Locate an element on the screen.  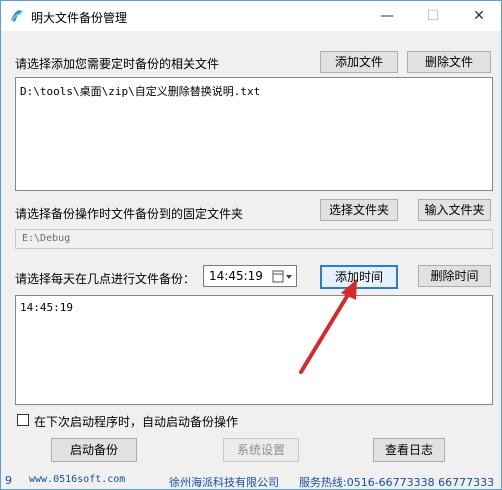
app-logo-icon is located at coordinates (17, 16).